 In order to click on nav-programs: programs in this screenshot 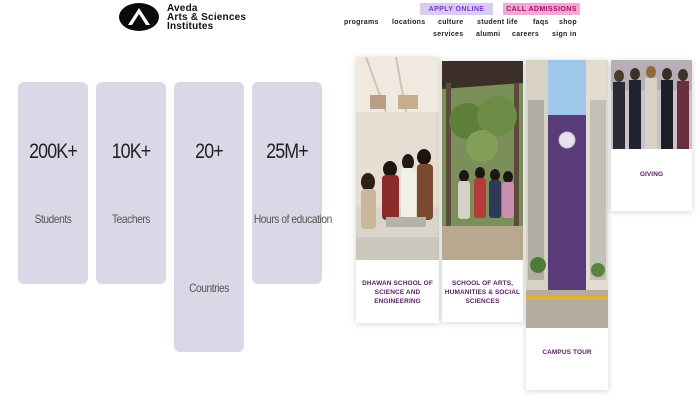, I will do `click(361, 22)`.